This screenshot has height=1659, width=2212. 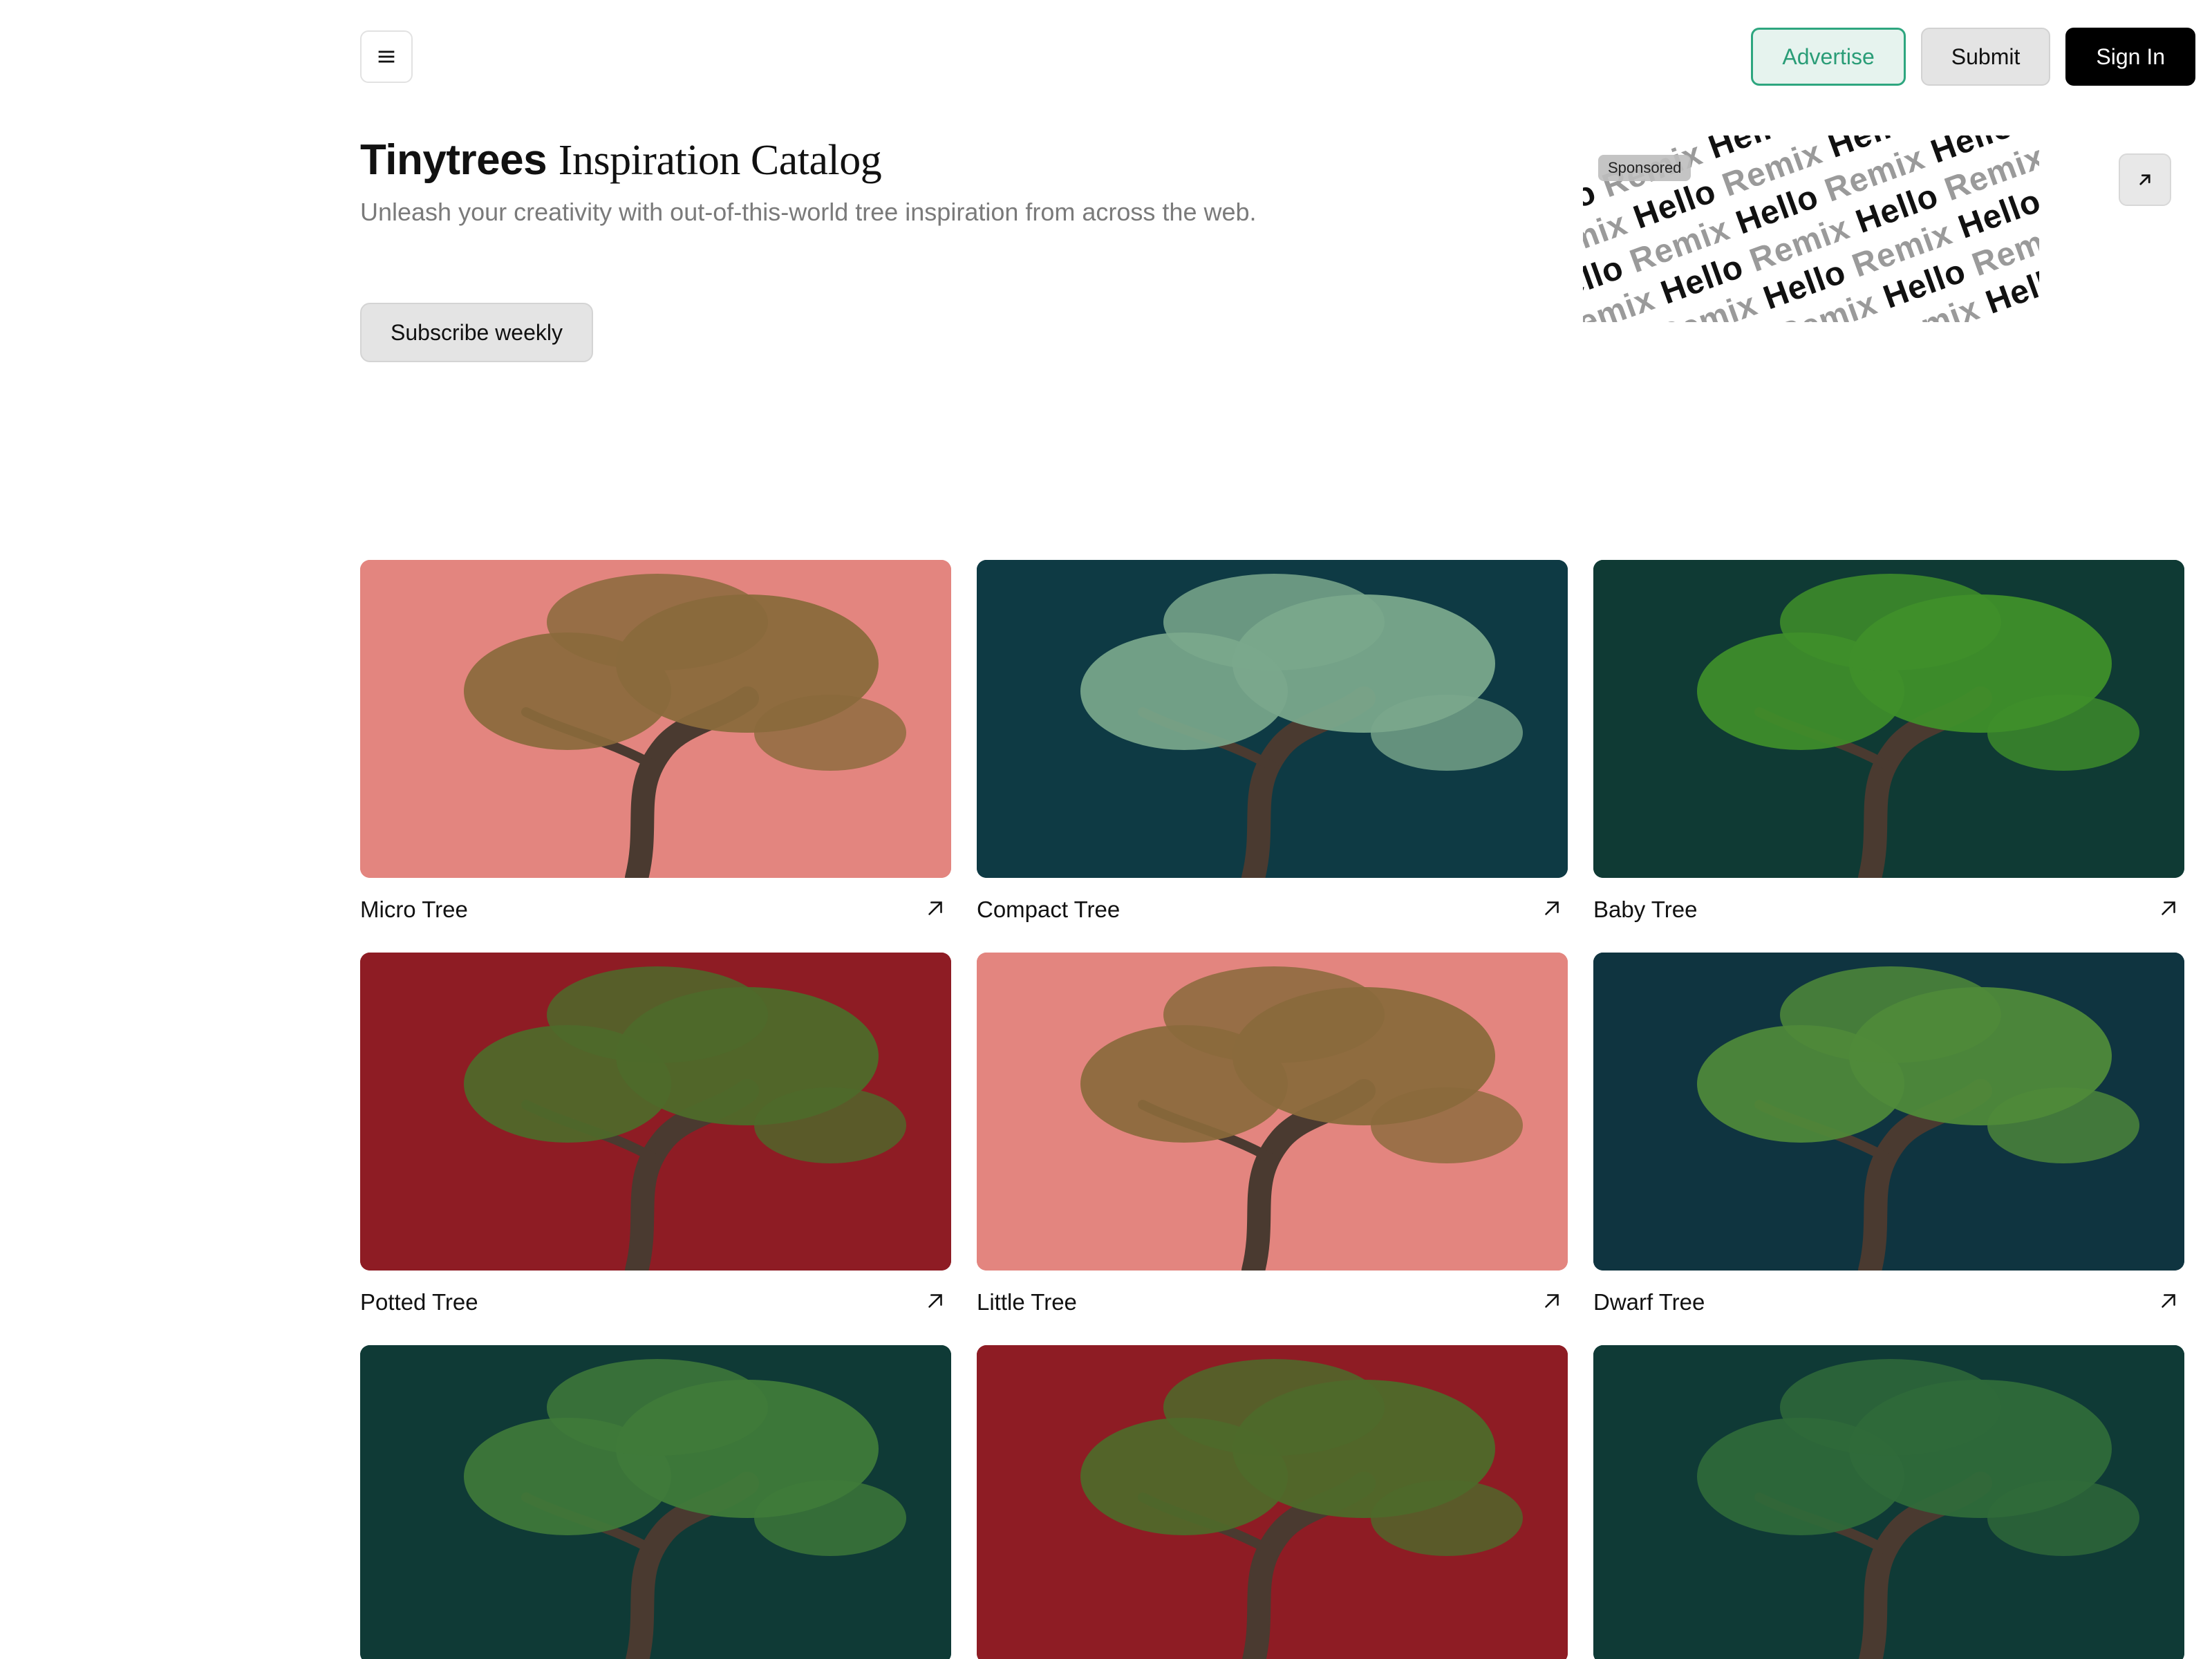 I want to click on tree-card: Baby Tree, so click(x=1888, y=756).